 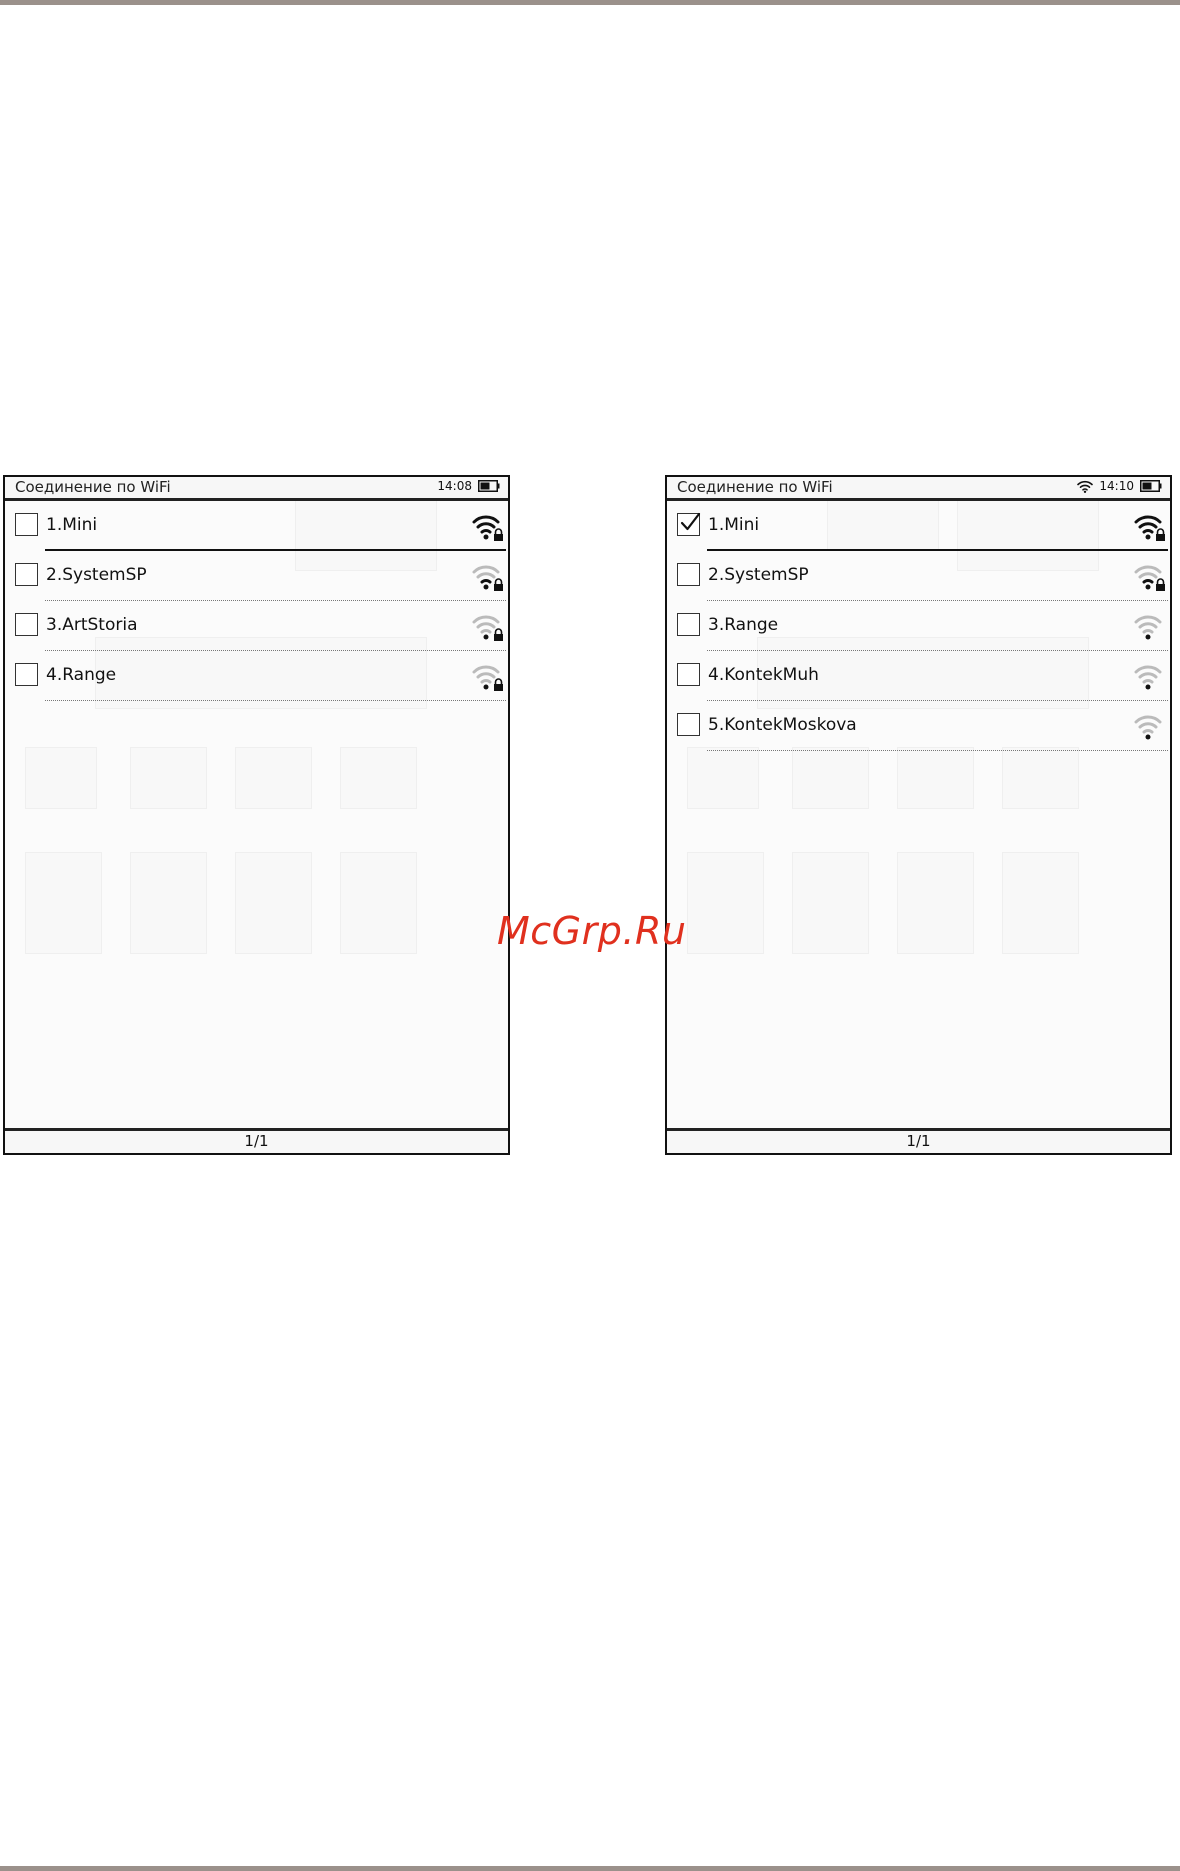 What do you see at coordinates (81, 675) in the screenshot?
I see `network-name: 4.Range` at bounding box center [81, 675].